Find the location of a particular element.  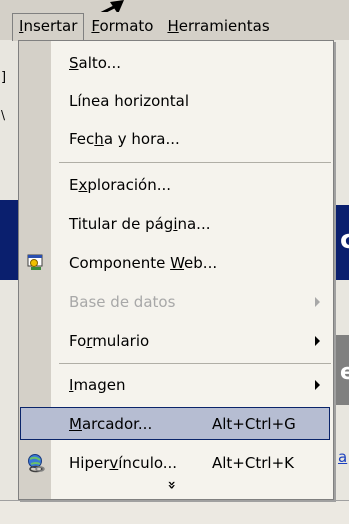

menu-item-base-de-datos: Base de datos is located at coordinates (176, 302).